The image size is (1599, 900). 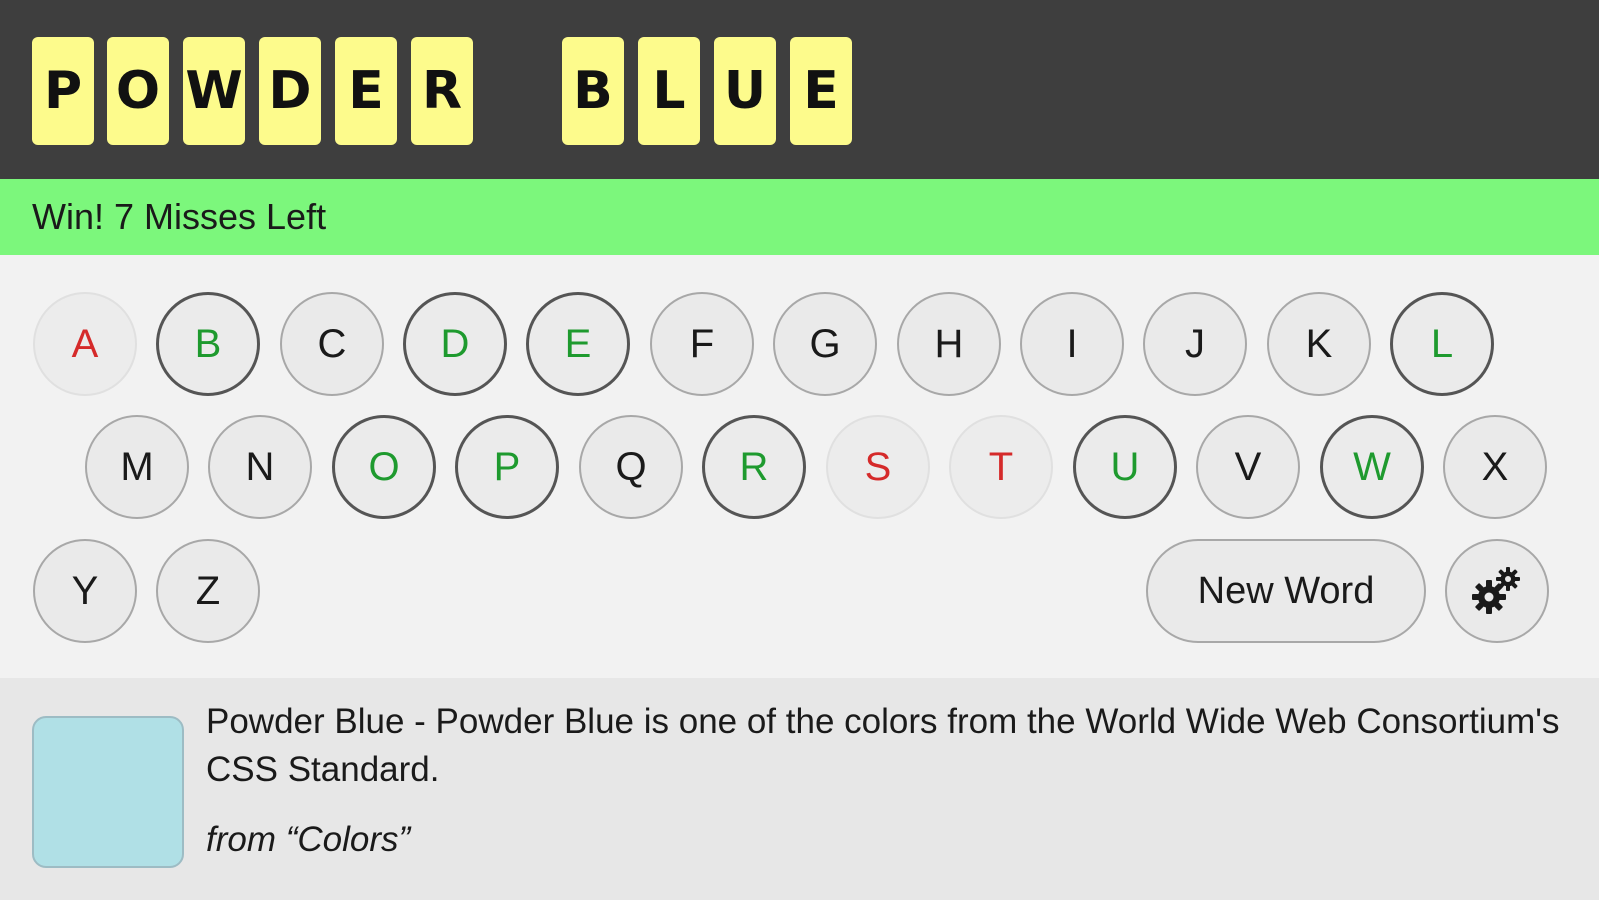 What do you see at coordinates (214, 91) in the screenshot?
I see `letter-tile: W` at bounding box center [214, 91].